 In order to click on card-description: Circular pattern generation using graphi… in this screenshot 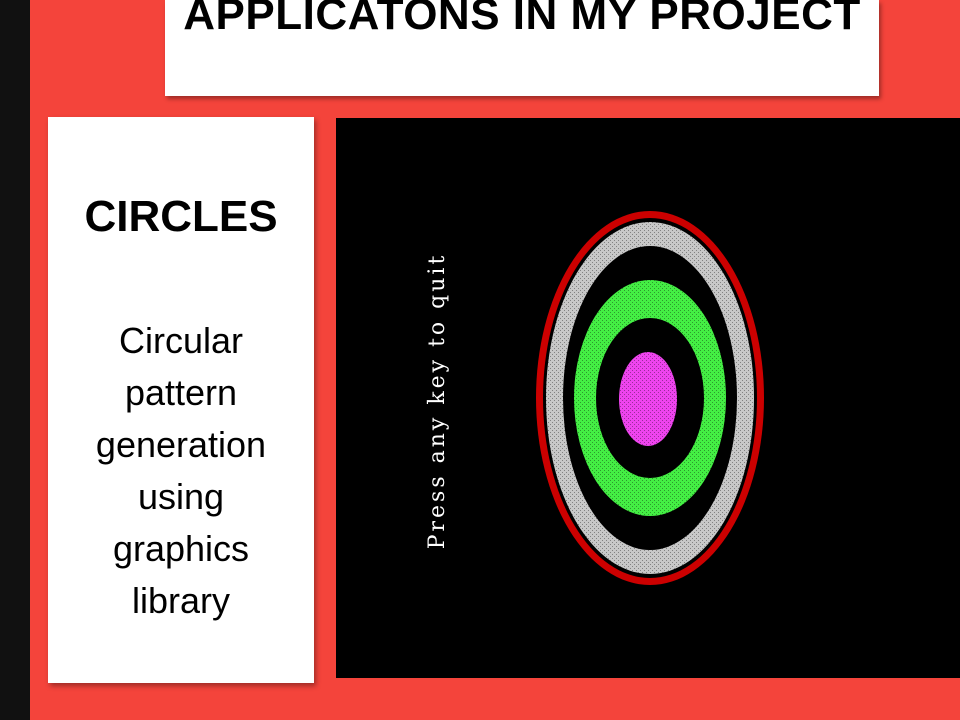, I will do `click(181, 471)`.